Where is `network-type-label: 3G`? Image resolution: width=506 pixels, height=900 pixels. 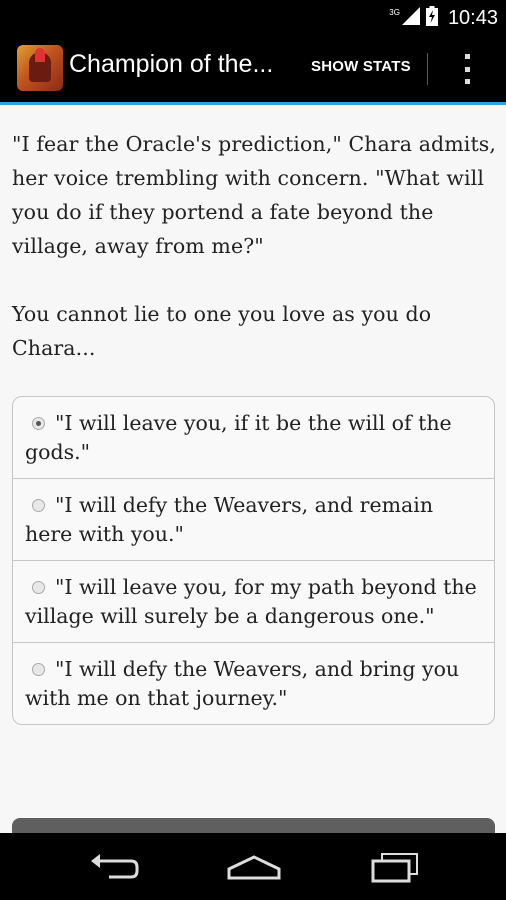
network-type-label: 3G is located at coordinates (394, 12).